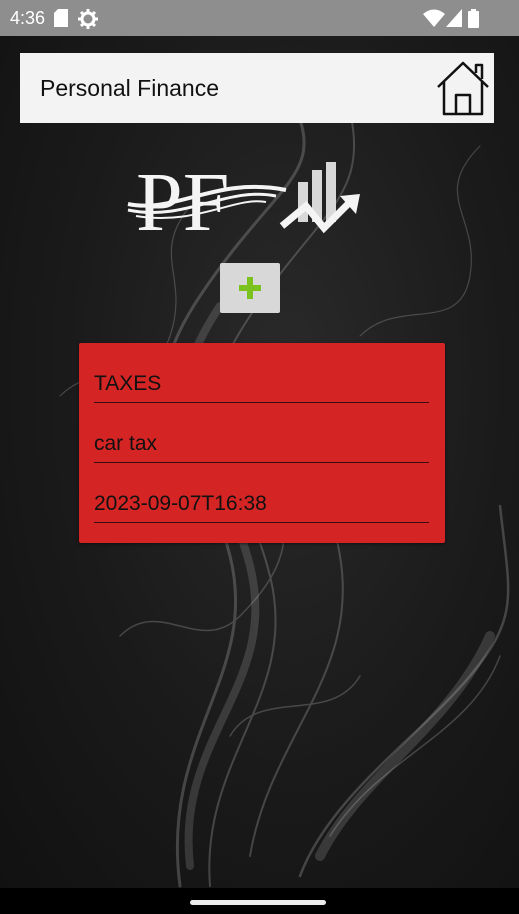 This screenshot has width=519, height=914. Describe the element at coordinates (129, 88) in the screenshot. I see `app-title: Personal Finance` at that location.